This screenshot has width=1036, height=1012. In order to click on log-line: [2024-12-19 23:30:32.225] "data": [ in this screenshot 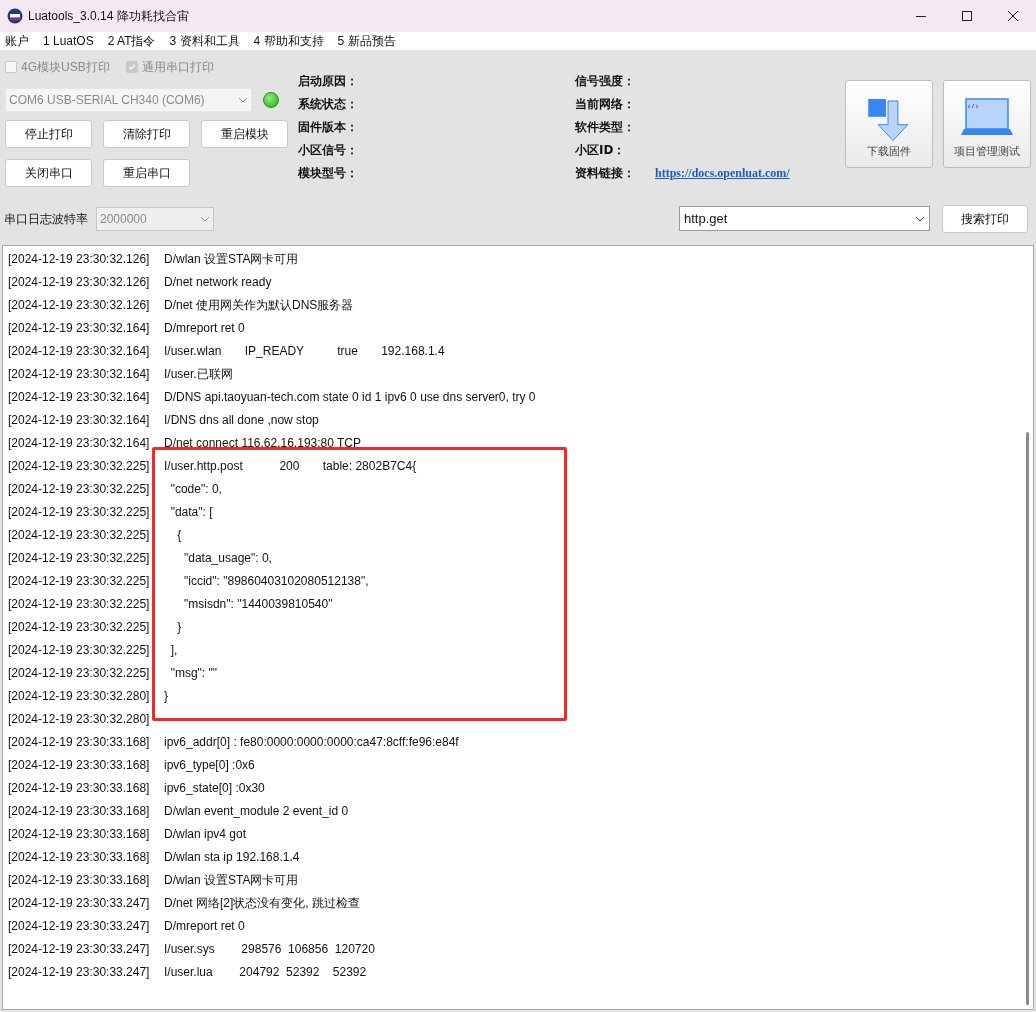, I will do `click(110, 512)`.